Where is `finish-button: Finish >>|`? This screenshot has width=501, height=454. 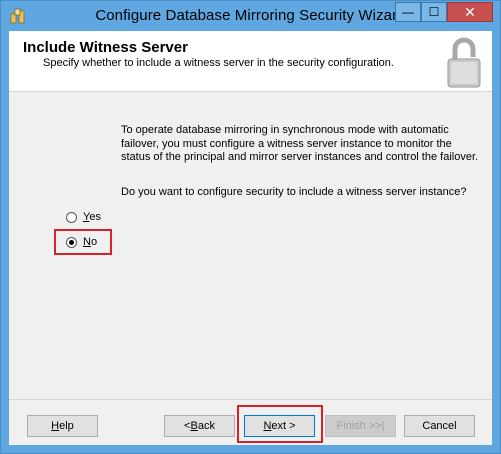
finish-button: Finish >>| is located at coordinates (360, 426).